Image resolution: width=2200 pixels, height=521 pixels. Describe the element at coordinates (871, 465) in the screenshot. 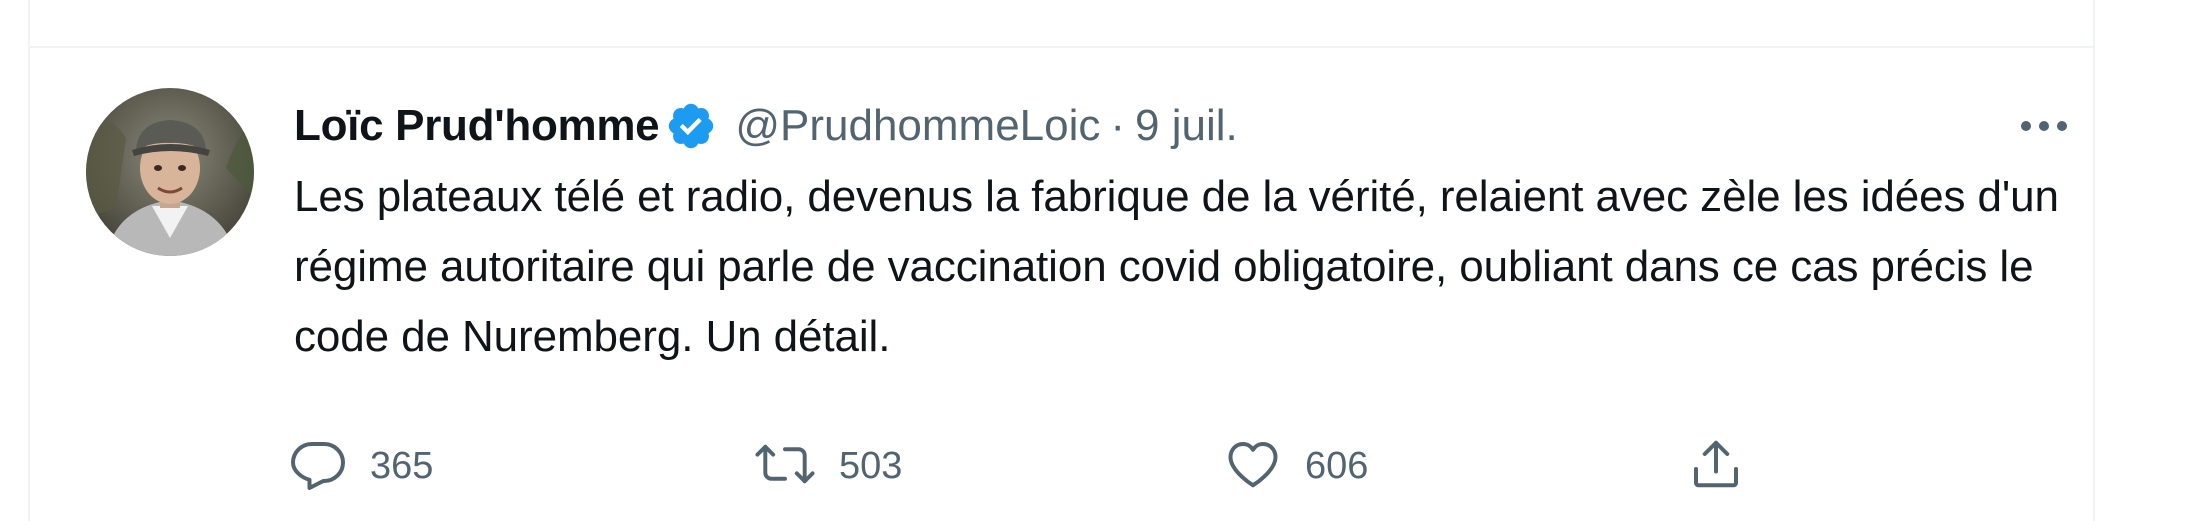

I see `retweet-count: 503` at that location.